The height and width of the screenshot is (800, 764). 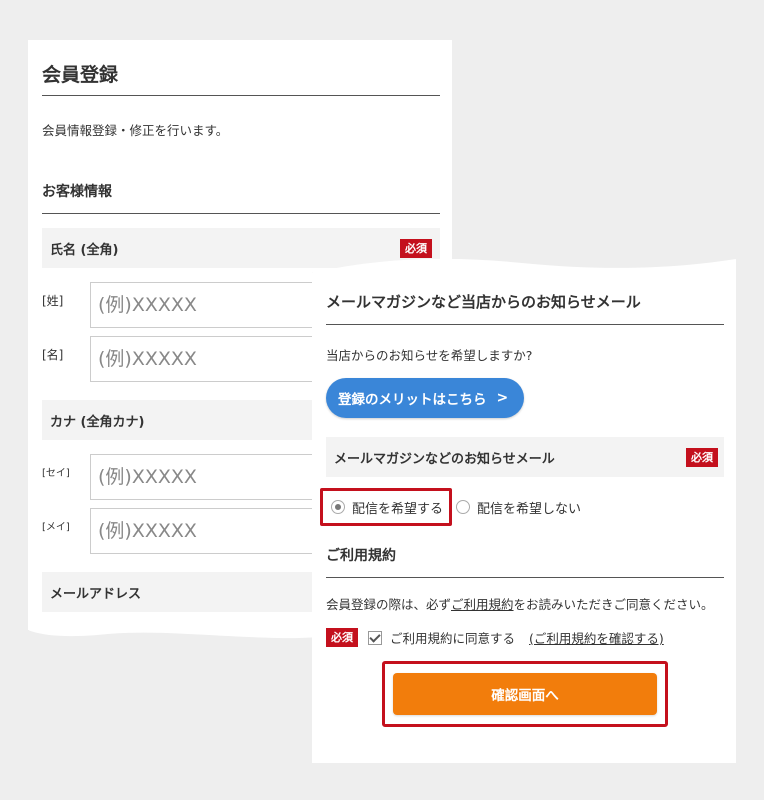 What do you see at coordinates (502, 398) in the screenshot?
I see `chevron-right-icon: >` at bounding box center [502, 398].